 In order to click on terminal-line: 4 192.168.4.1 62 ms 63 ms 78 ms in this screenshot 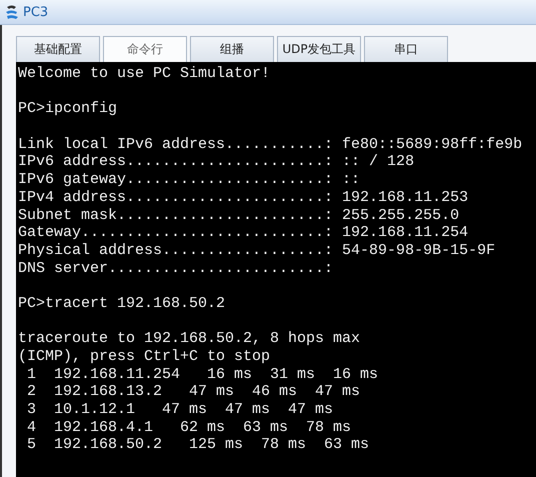, I will do `click(189, 427)`.